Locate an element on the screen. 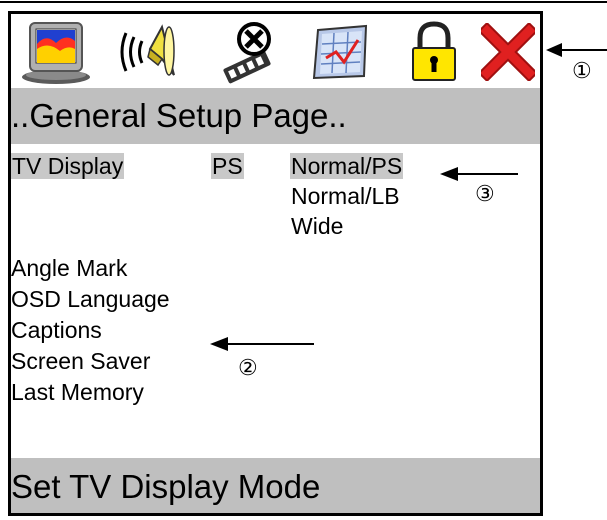 The width and height of the screenshot is (607, 520). osd-icon-bar is located at coordinates (275, 51).